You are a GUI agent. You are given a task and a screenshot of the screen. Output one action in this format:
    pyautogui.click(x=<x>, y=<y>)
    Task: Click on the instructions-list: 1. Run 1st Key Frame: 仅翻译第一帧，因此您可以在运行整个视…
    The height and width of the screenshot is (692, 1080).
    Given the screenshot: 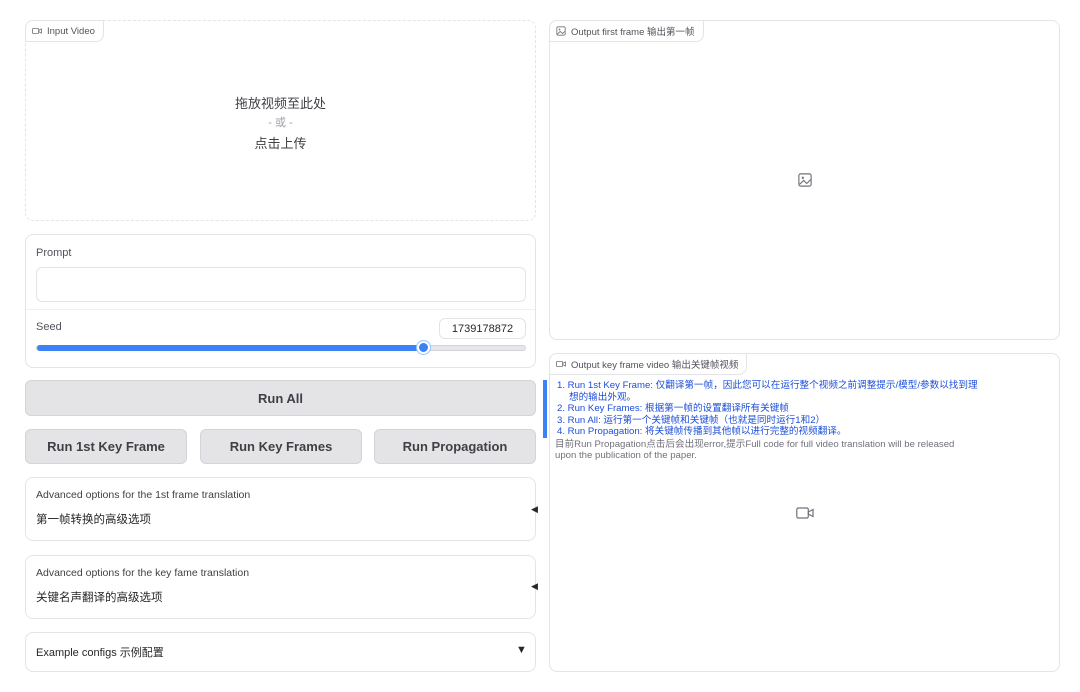 What is the action you would take?
    pyautogui.click(x=795, y=409)
    